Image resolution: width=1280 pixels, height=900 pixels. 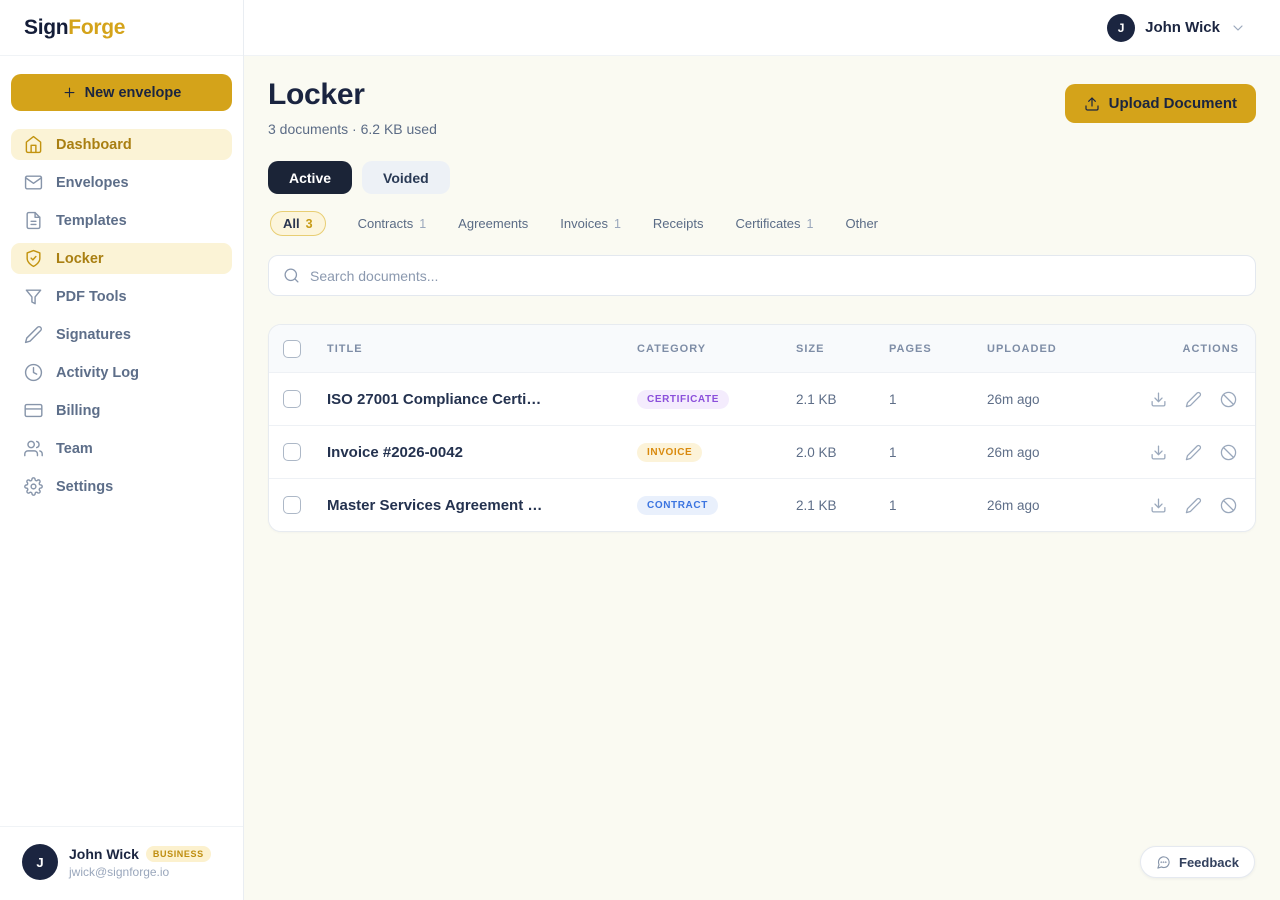 I want to click on sidebar-item-label: Team, so click(x=74, y=448).